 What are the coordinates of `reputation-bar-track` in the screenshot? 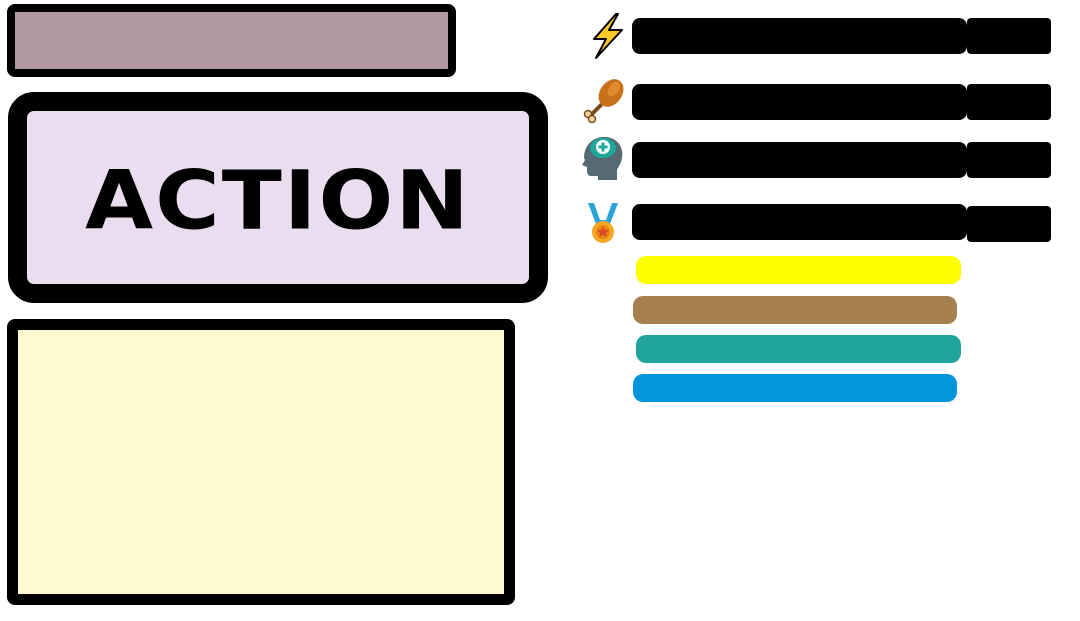 It's located at (799, 222).